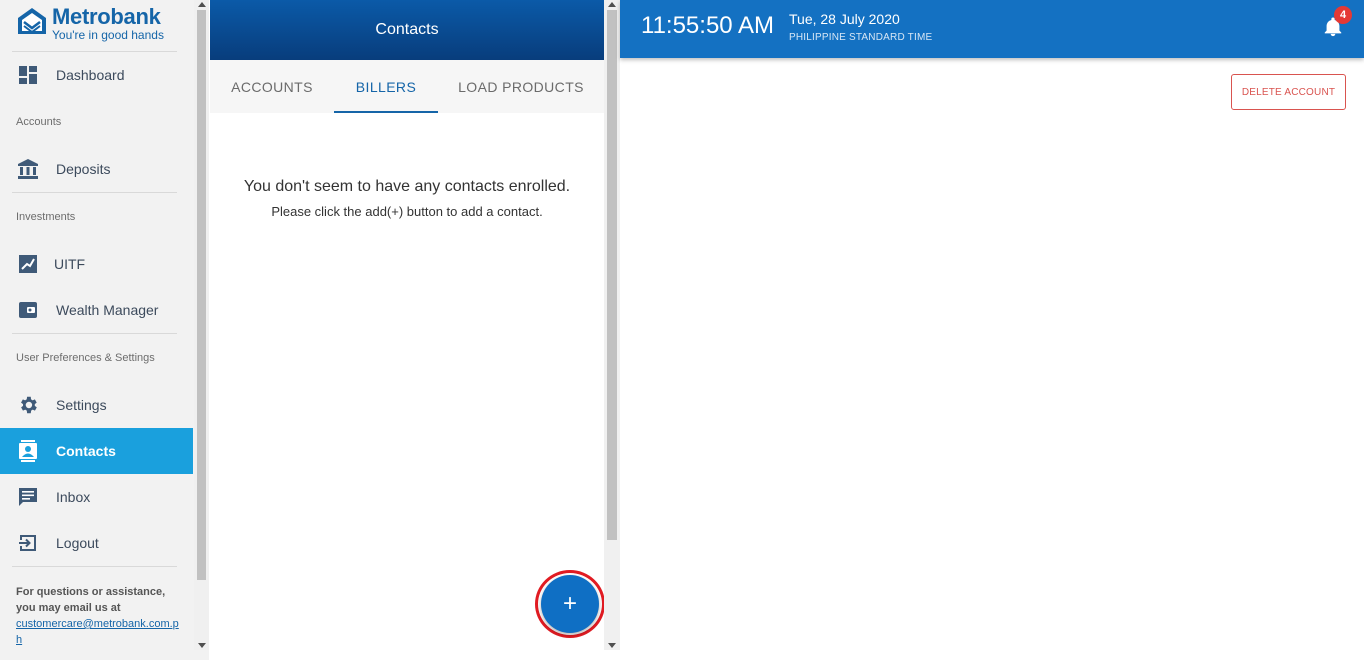 Image resolution: width=1364 pixels, height=660 pixels. I want to click on gear-icon, so click(28, 405).